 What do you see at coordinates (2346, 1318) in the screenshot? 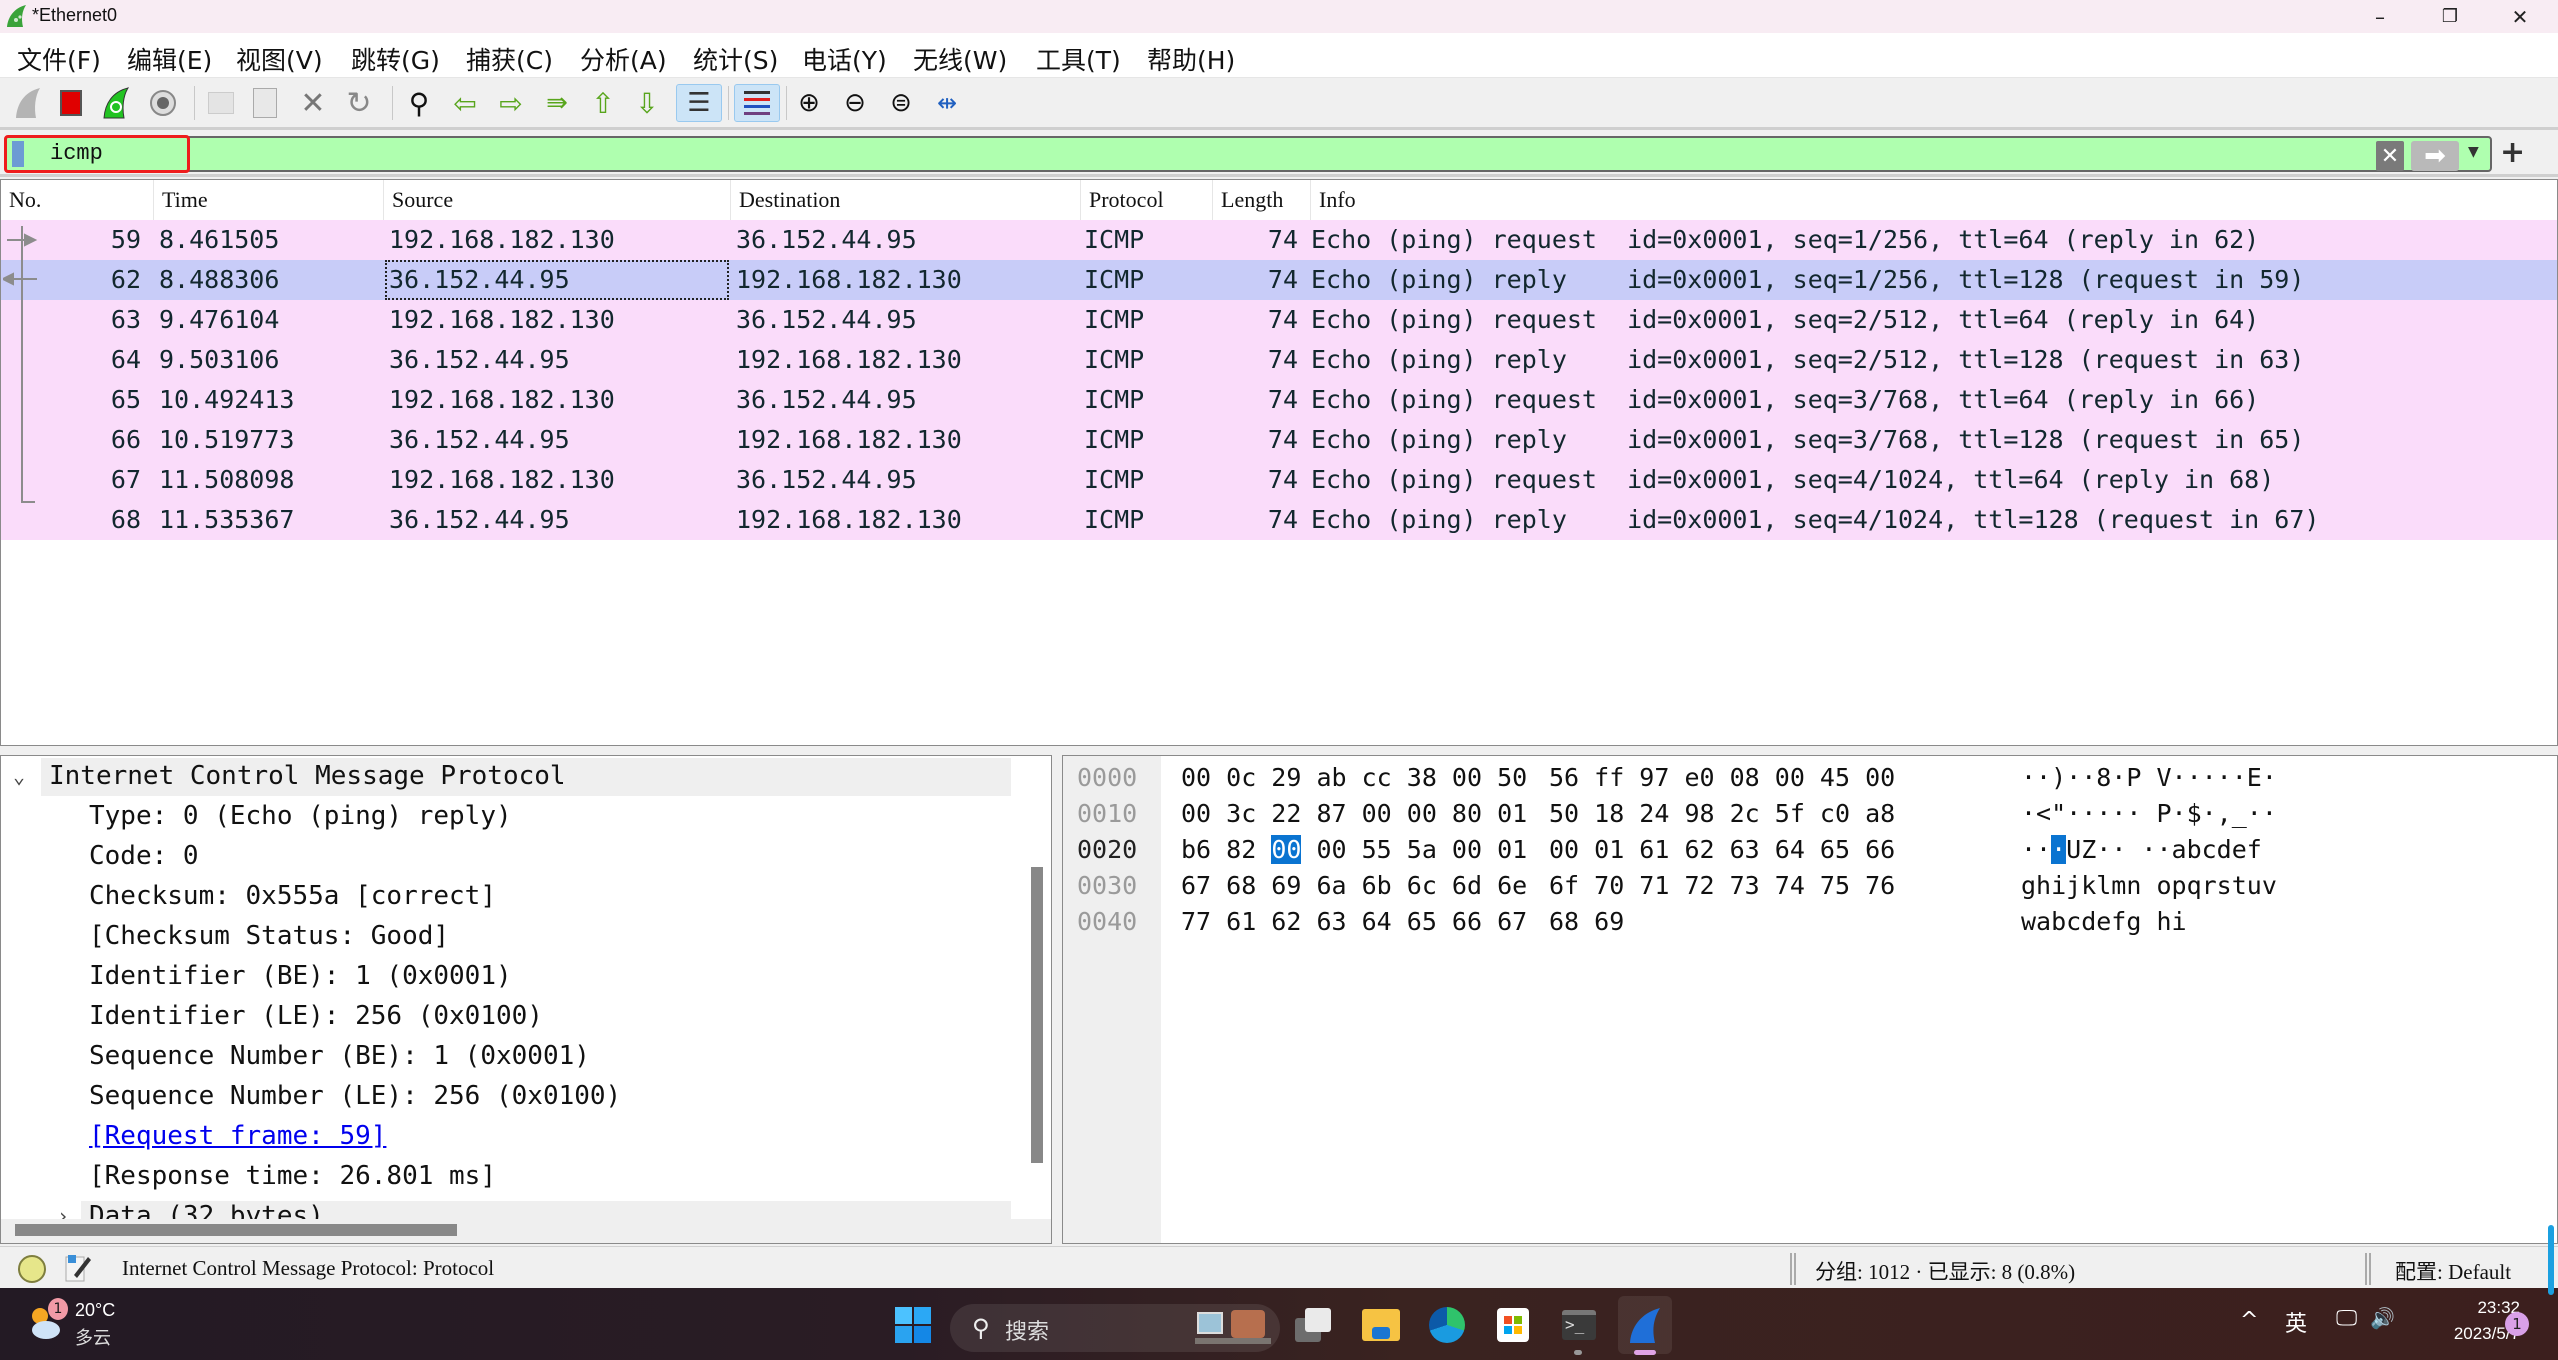
I see `network-icon: 🖵` at bounding box center [2346, 1318].